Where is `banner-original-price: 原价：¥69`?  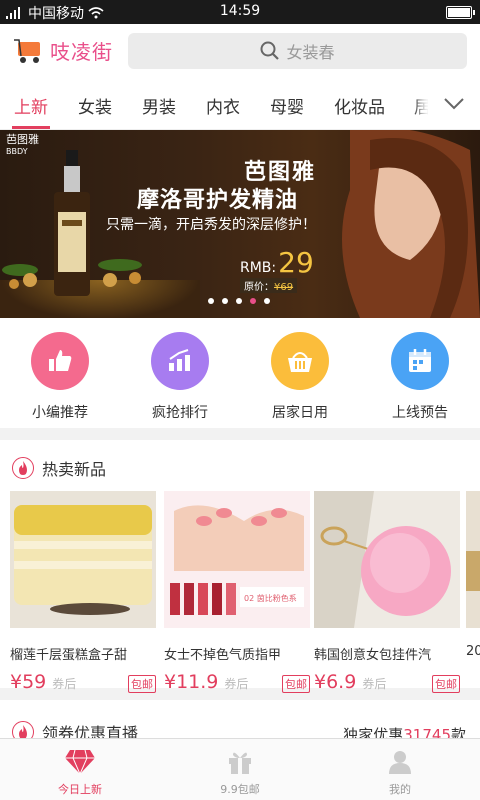
banner-original-price: 原价：¥69 is located at coordinates (269, 285).